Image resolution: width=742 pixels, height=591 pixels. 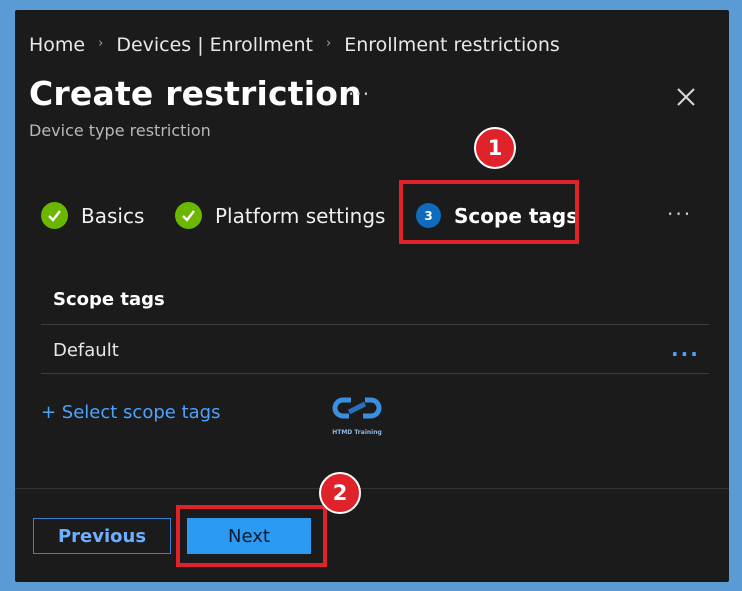 I want to click on close-icon, so click(x=686, y=97).